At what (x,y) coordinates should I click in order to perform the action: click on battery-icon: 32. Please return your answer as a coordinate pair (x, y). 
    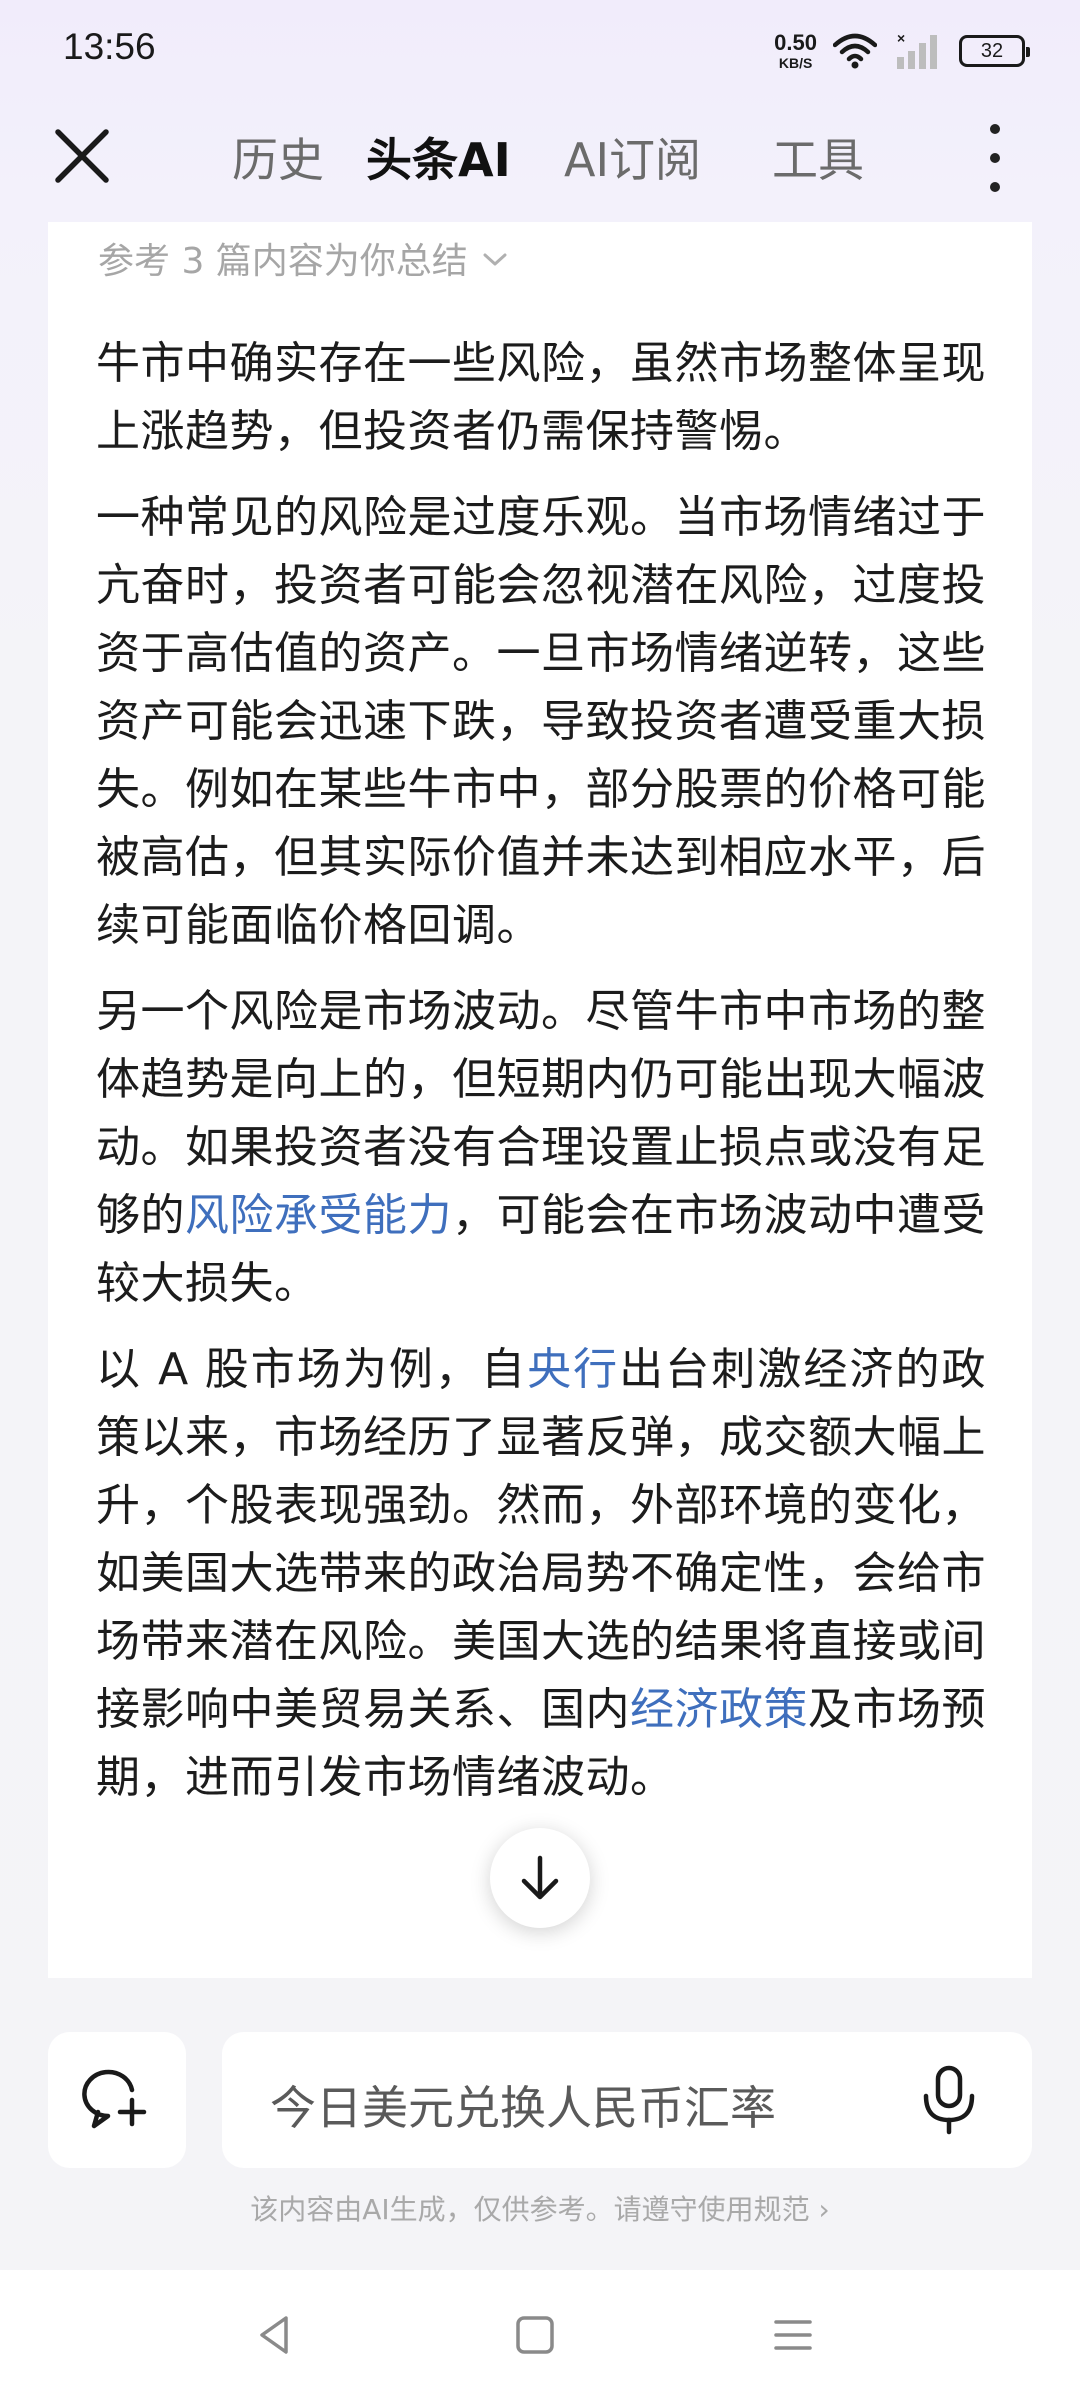
    Looking at the image, I should click on (994, 51).